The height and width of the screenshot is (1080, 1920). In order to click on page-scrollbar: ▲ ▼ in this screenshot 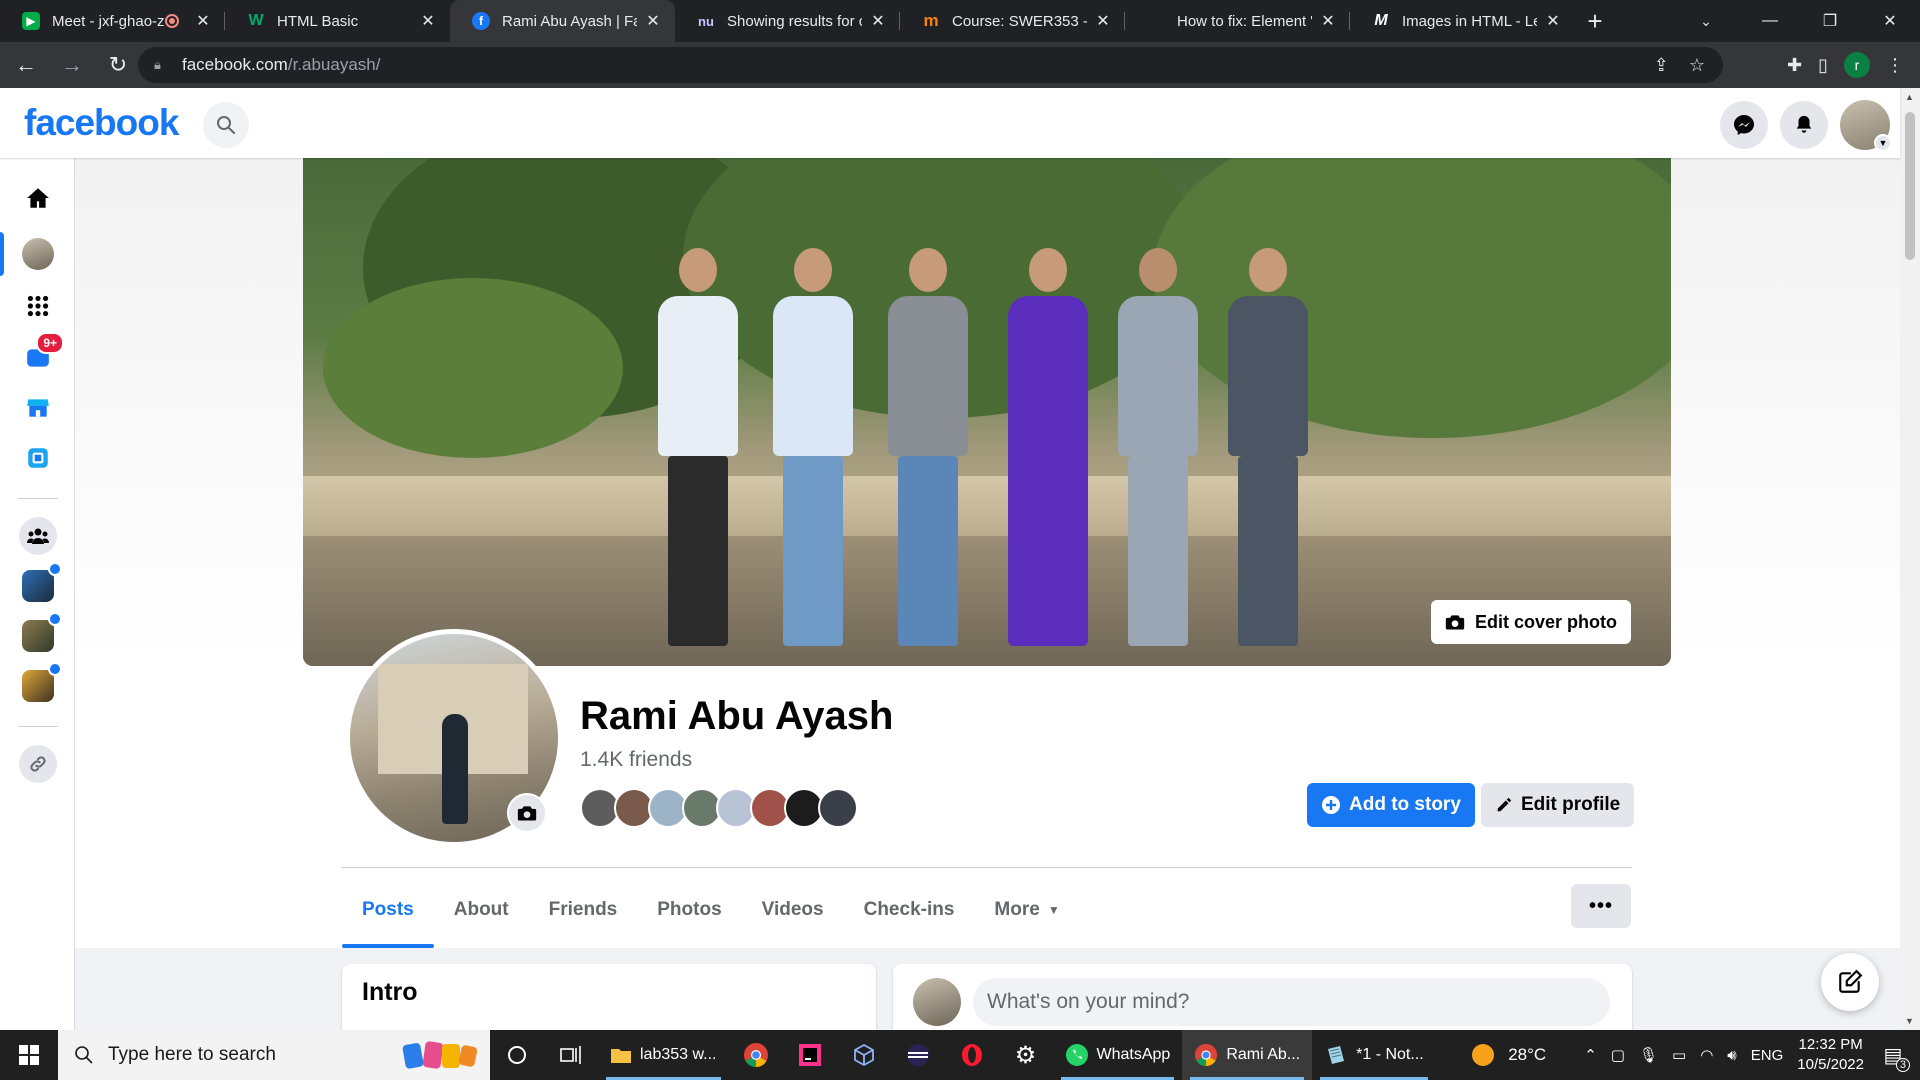, I will do `click(1910, 559)`.